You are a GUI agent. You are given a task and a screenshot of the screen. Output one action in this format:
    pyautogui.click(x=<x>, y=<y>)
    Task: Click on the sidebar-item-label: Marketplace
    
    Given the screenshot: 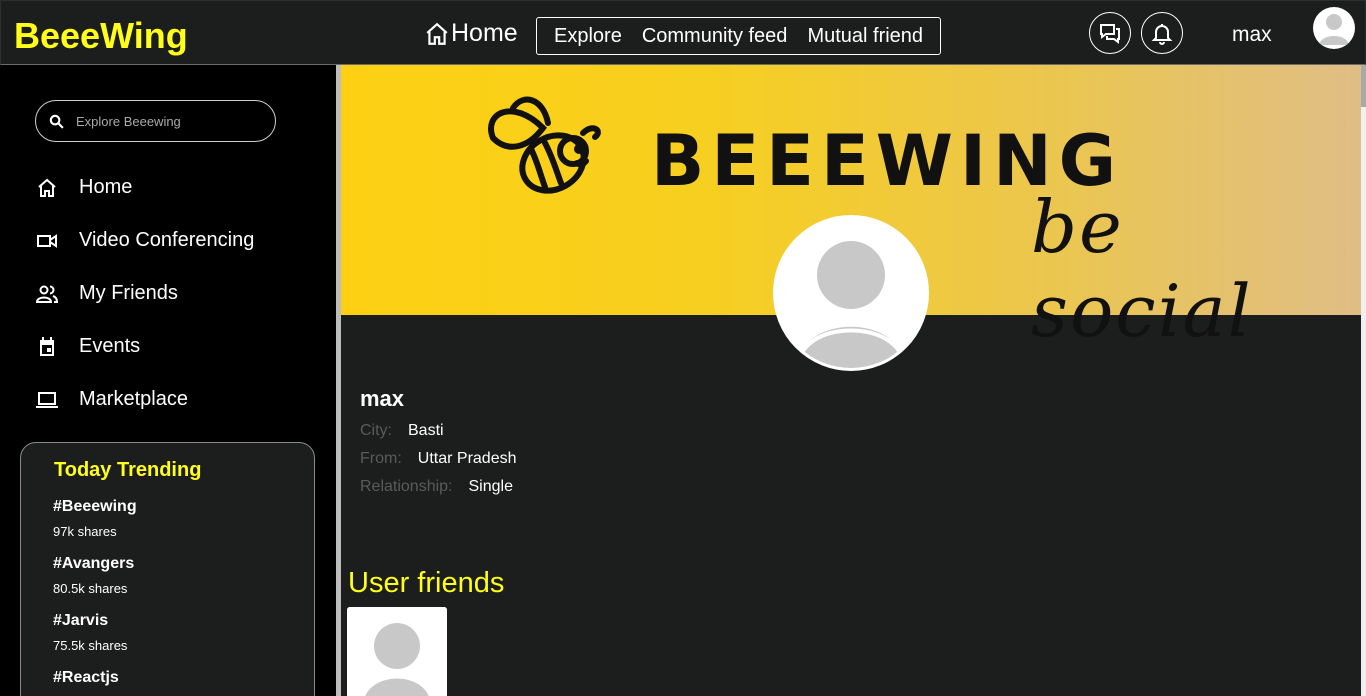 What is the action you would take?
    pyautogui.click(x=133, y=399)
    